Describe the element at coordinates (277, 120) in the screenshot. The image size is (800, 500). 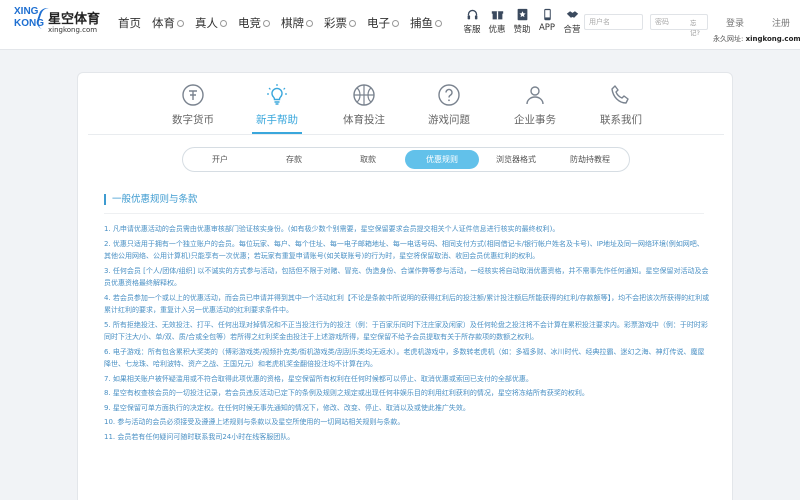
I see `tab-label: 新手帮助` at that location.